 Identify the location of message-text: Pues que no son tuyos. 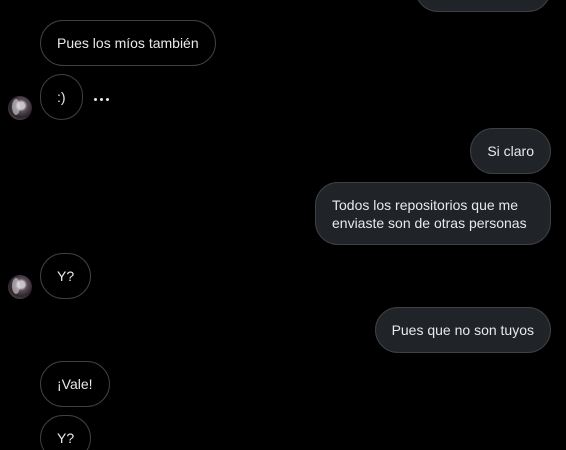
(462, 330).